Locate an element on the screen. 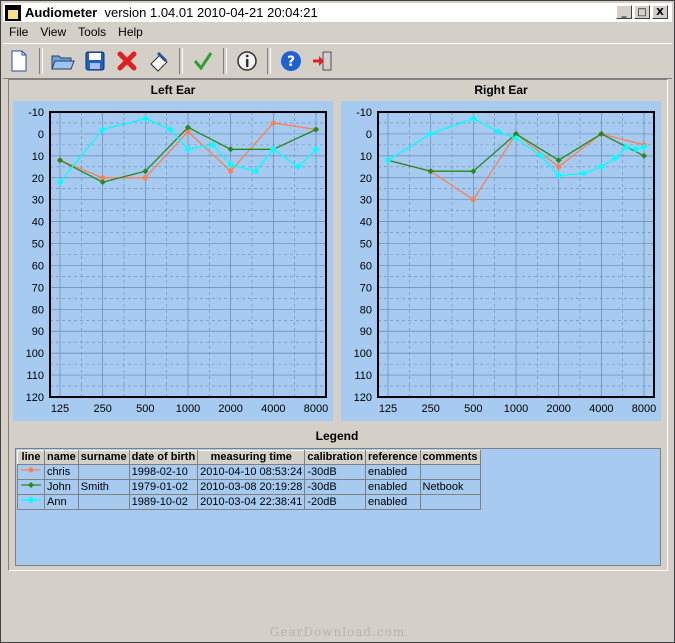  clear-icon is located at coordinates (159, 61).